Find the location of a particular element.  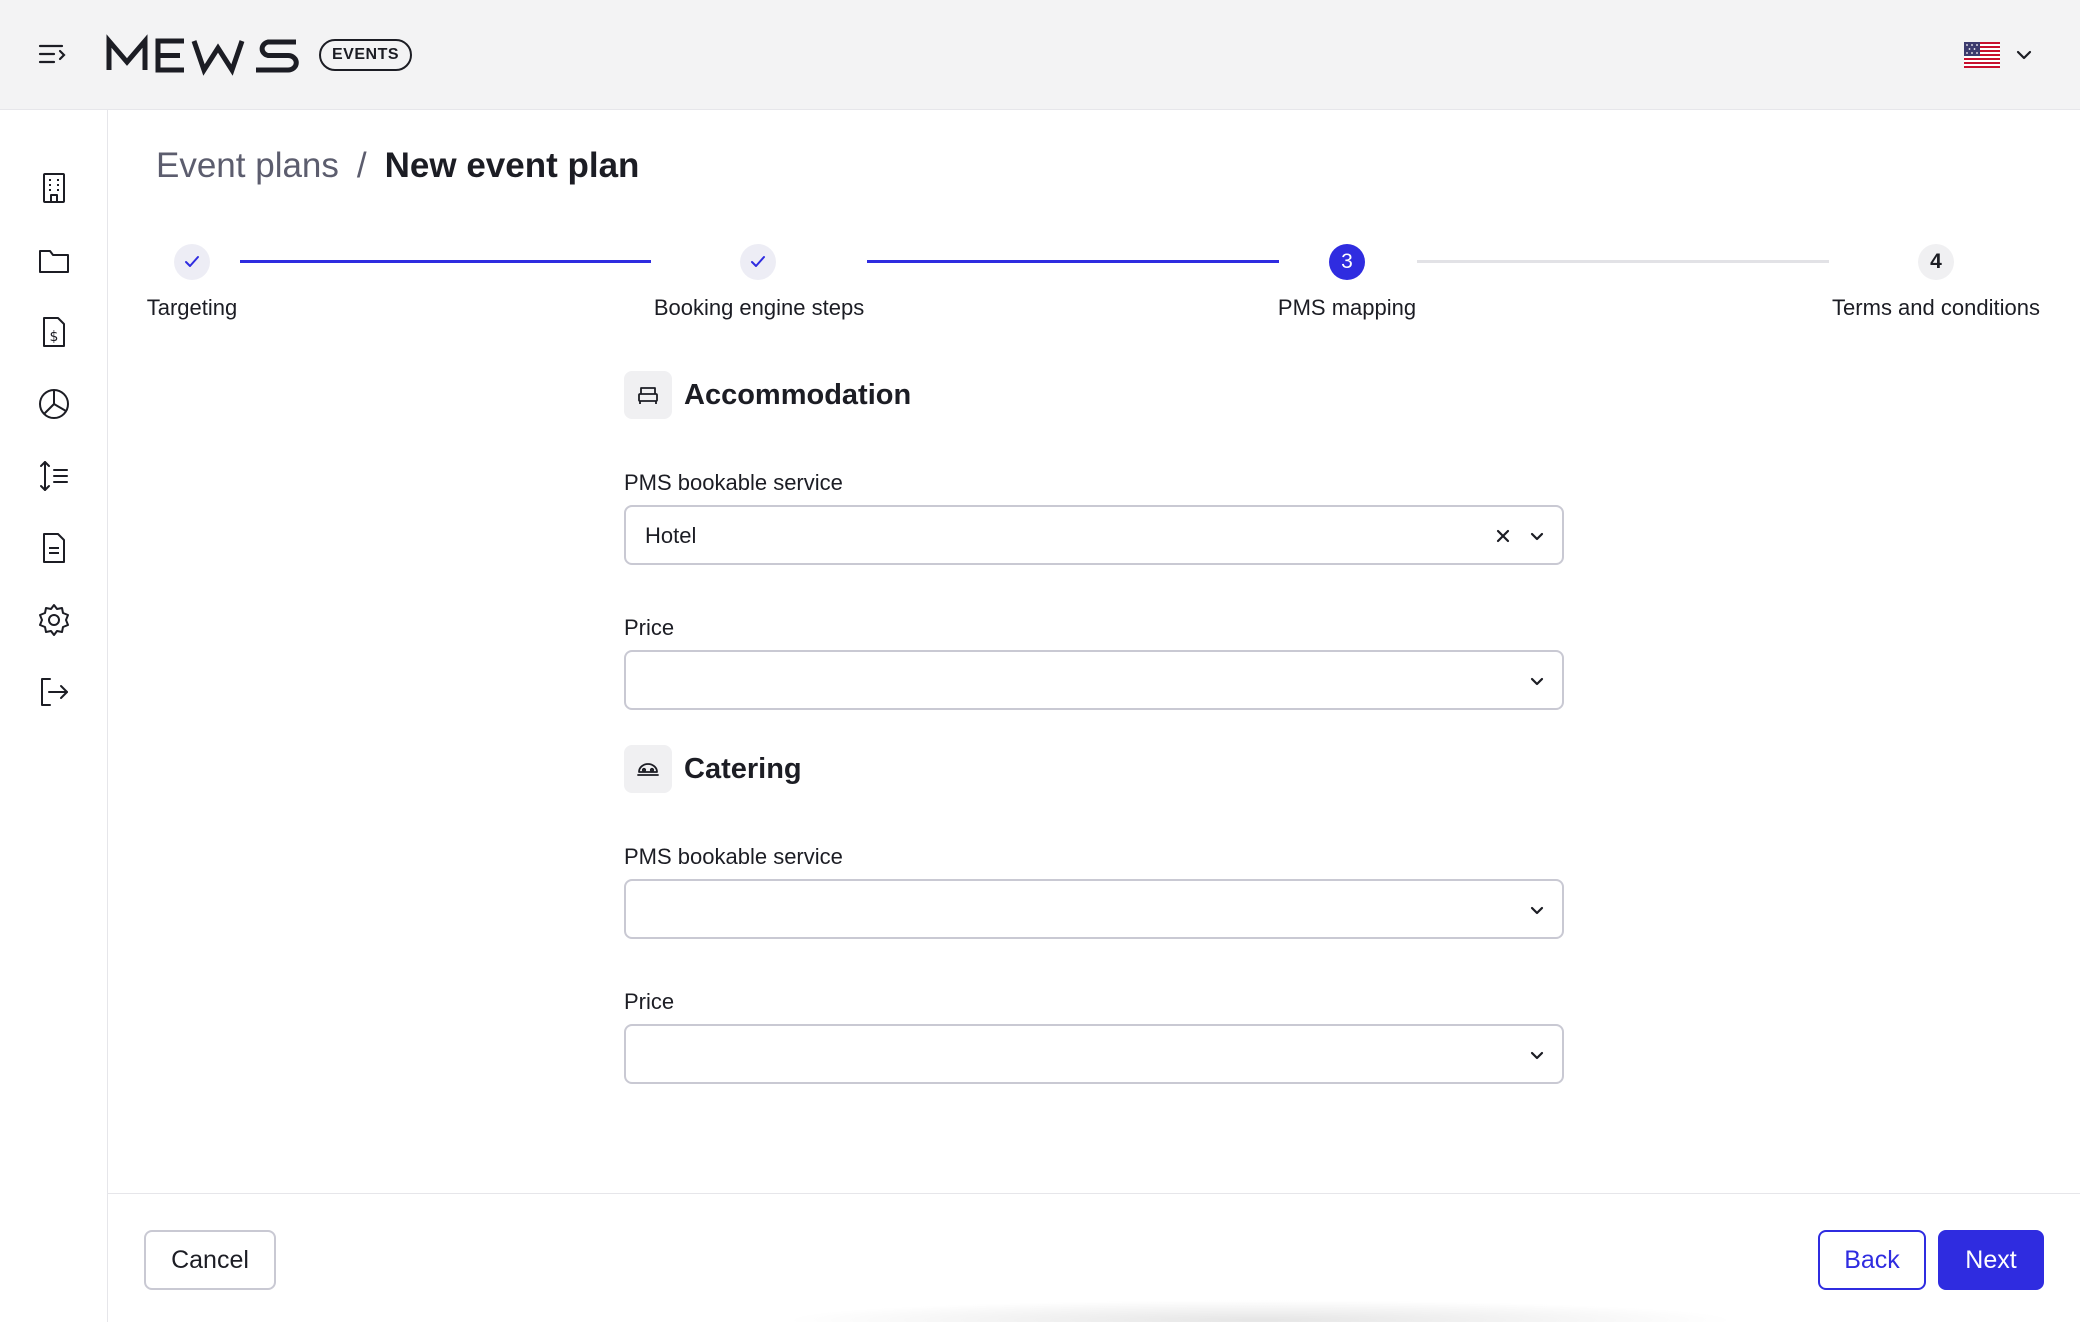

pie-chart-icon is located at coordinates (54, 404).